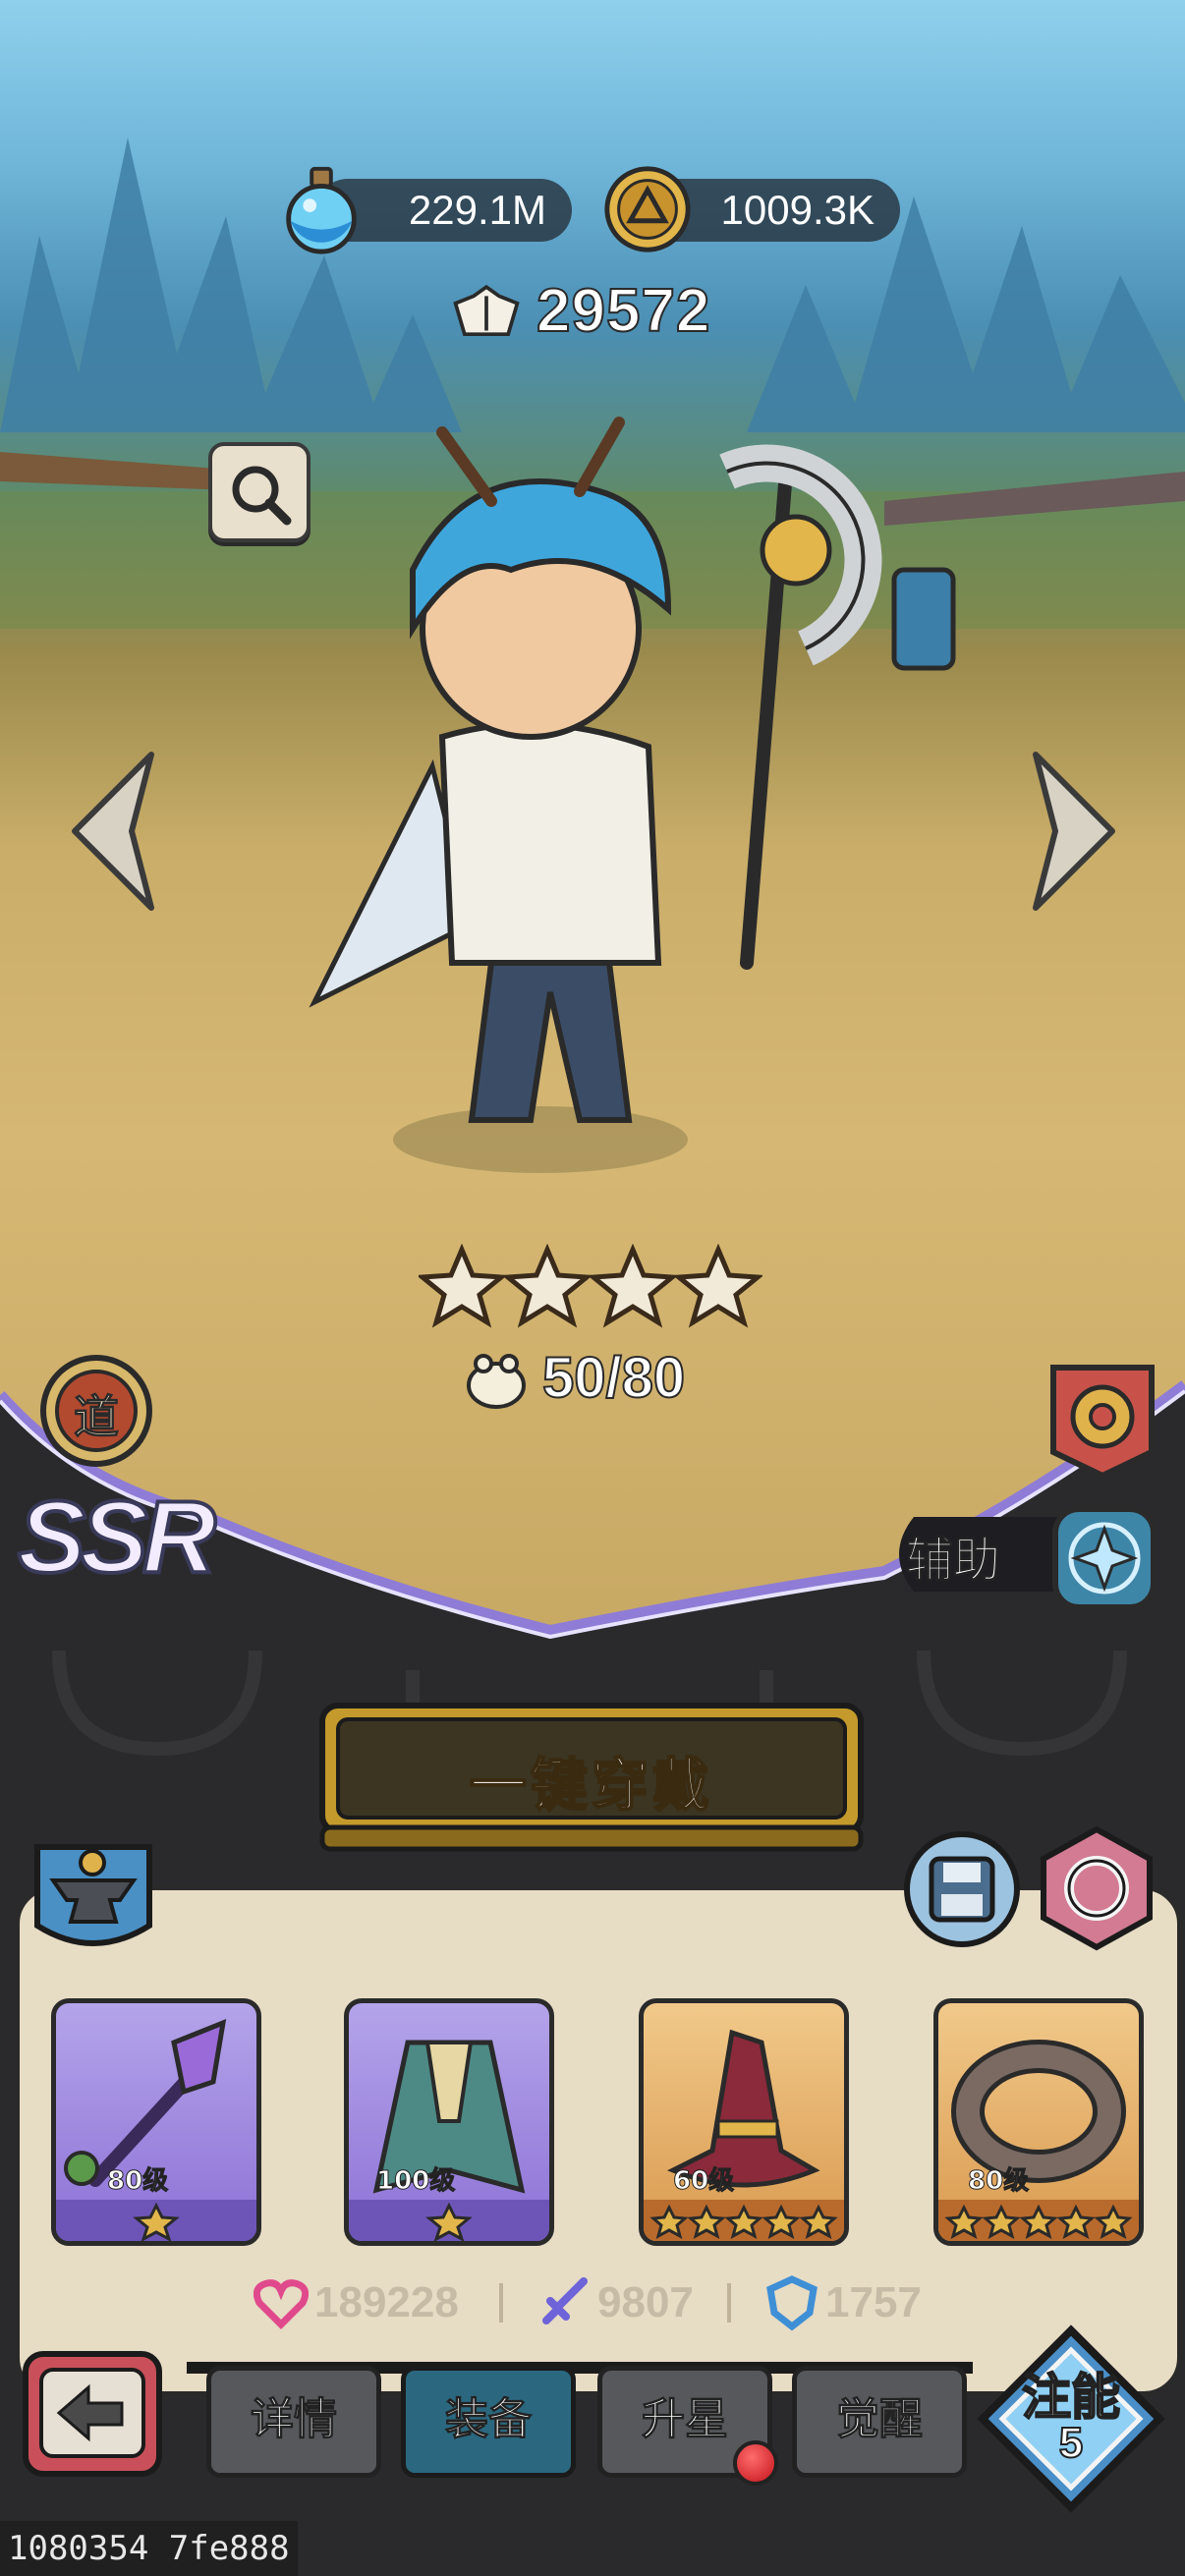  I want to click on blue-potion-icon, so click(321, 210).